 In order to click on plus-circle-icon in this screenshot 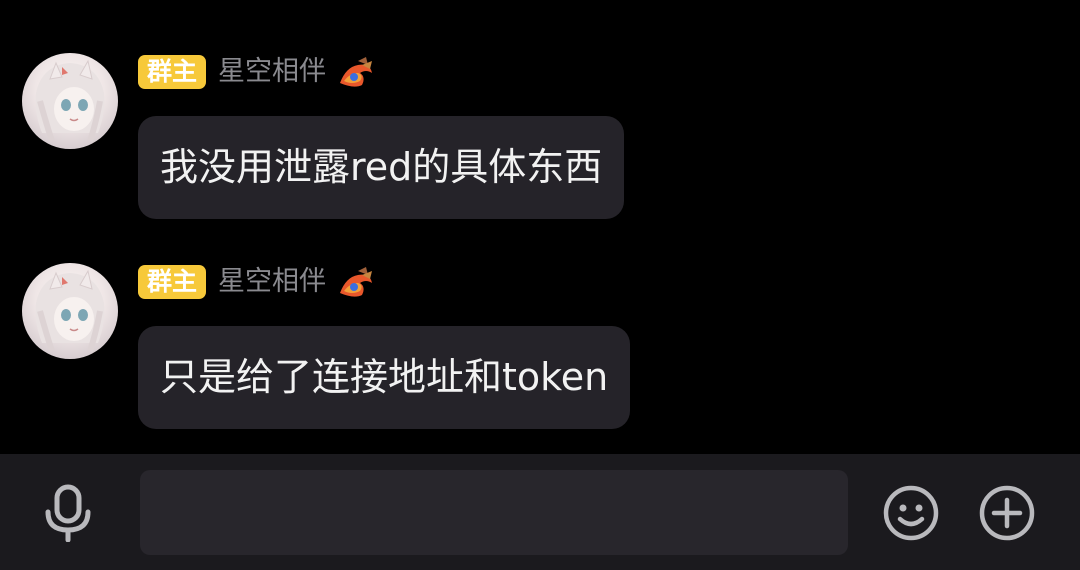, I will do `click(1007, 515)`.